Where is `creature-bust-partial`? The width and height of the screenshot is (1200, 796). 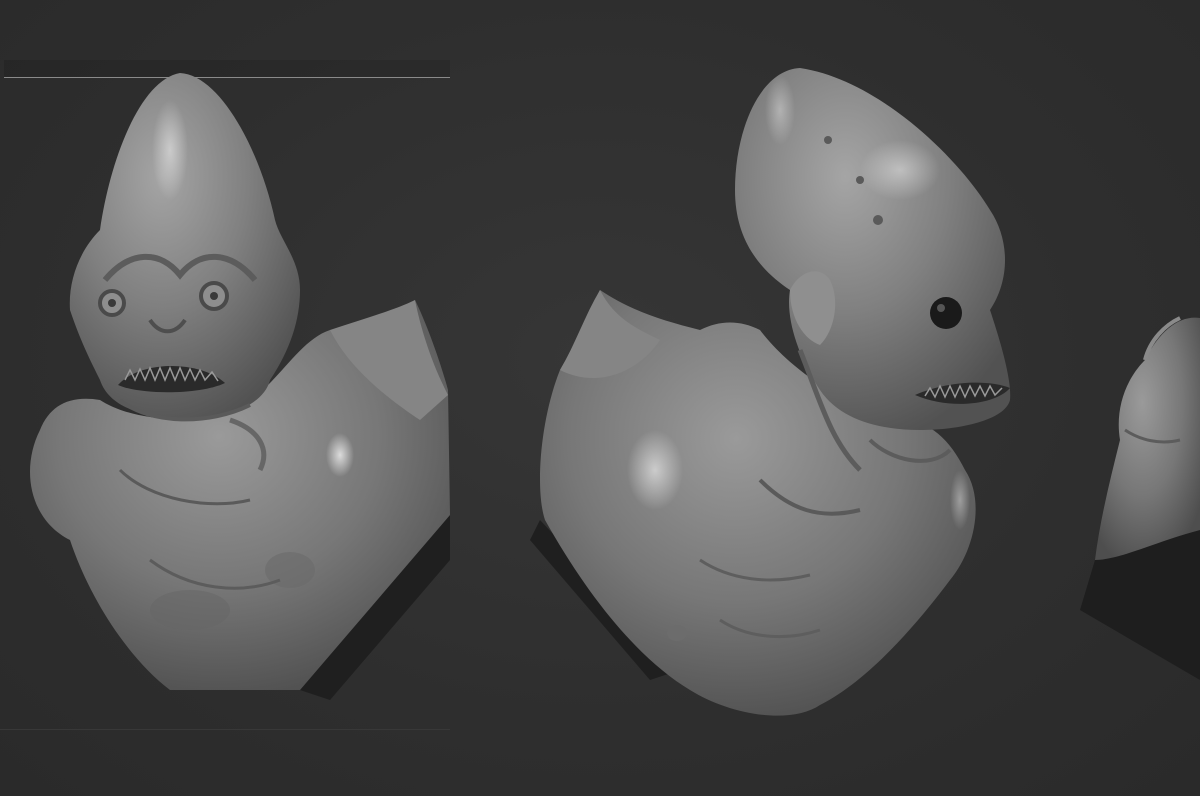 creature-bust-partial is located at coordinates (1140, 498).